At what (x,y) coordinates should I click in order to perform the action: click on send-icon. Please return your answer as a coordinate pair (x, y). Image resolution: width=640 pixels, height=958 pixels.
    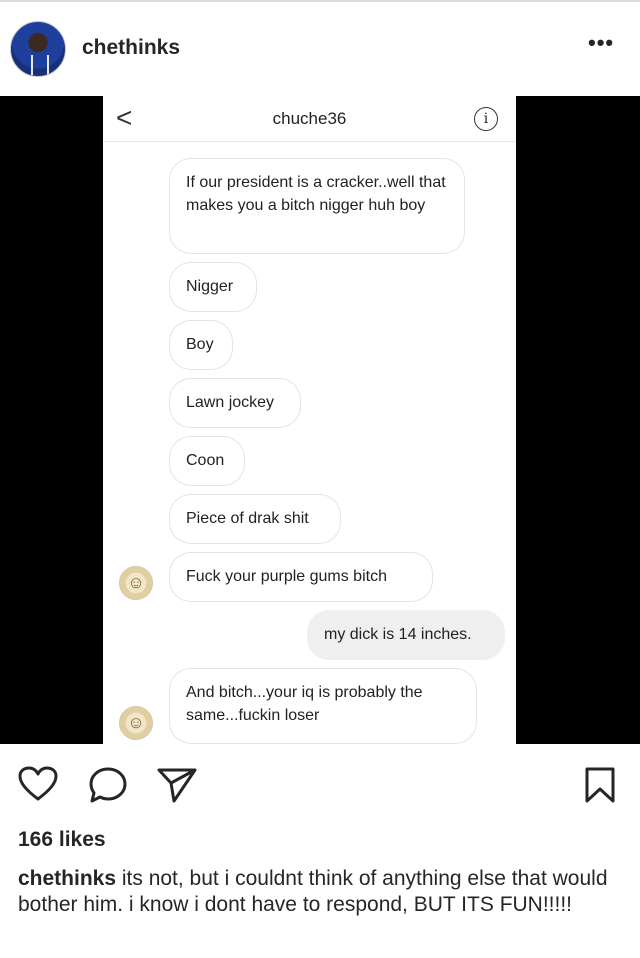
    Looking at the image, I should click on (177, 787).